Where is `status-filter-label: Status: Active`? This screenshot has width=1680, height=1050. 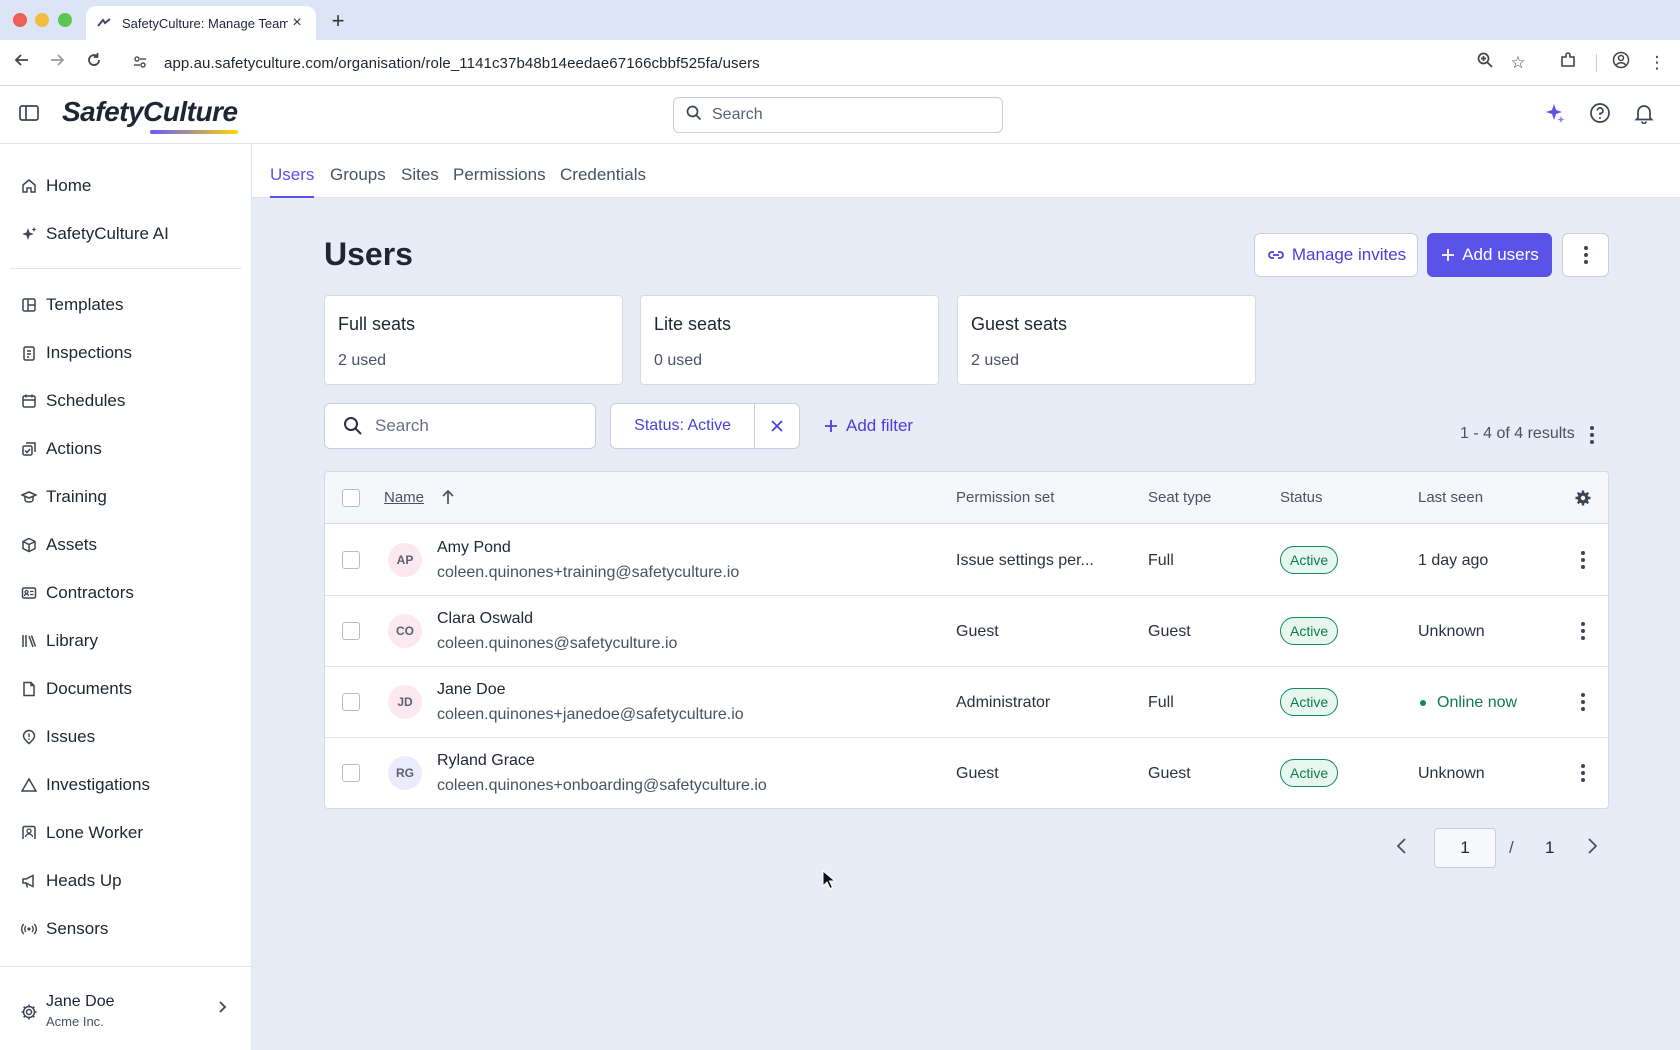 status-filter-label: Status: Active is located at coordinates (683, 426).